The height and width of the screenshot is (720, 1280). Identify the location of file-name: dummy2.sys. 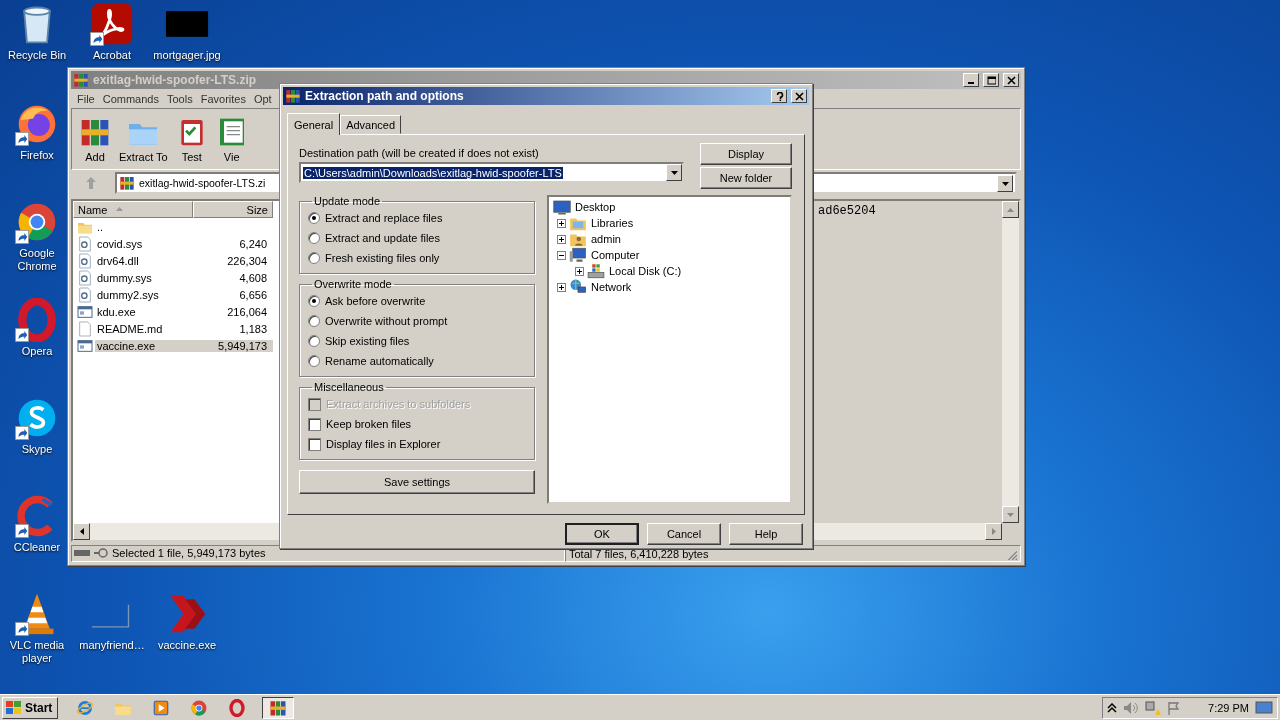
(144, 294).